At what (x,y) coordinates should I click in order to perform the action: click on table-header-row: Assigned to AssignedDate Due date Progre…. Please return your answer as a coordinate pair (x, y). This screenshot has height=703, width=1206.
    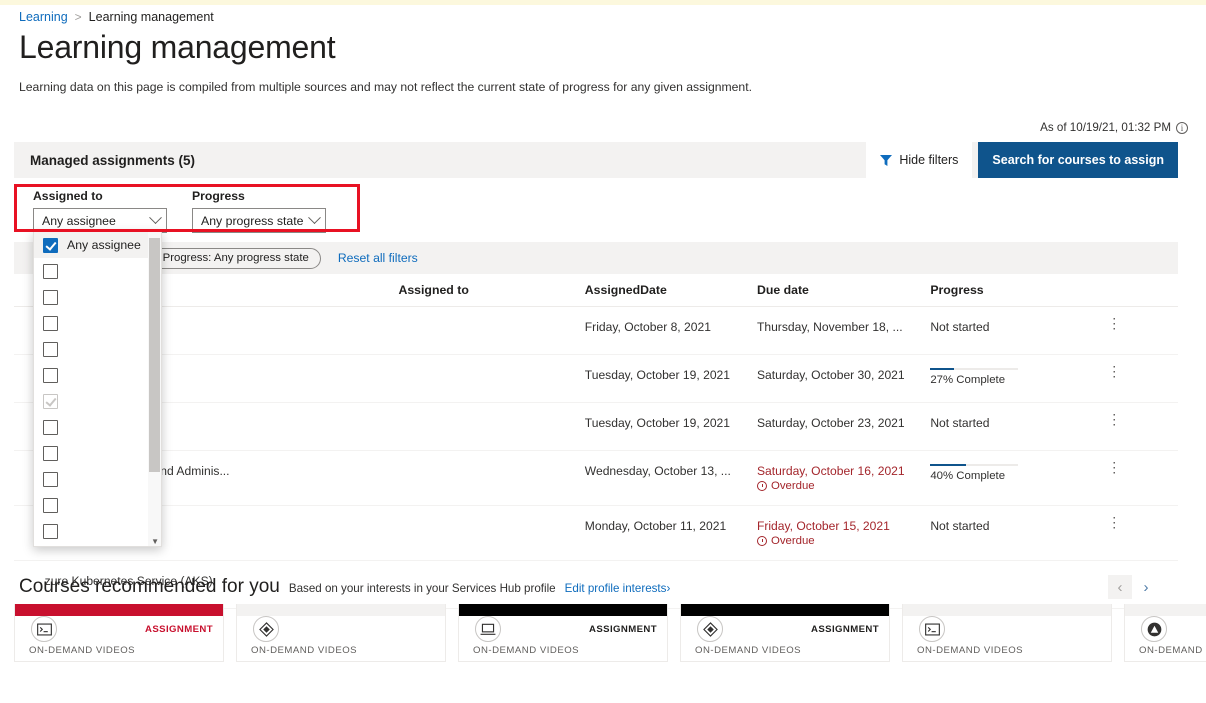
    Looking at the image, I should click on (596, 290).